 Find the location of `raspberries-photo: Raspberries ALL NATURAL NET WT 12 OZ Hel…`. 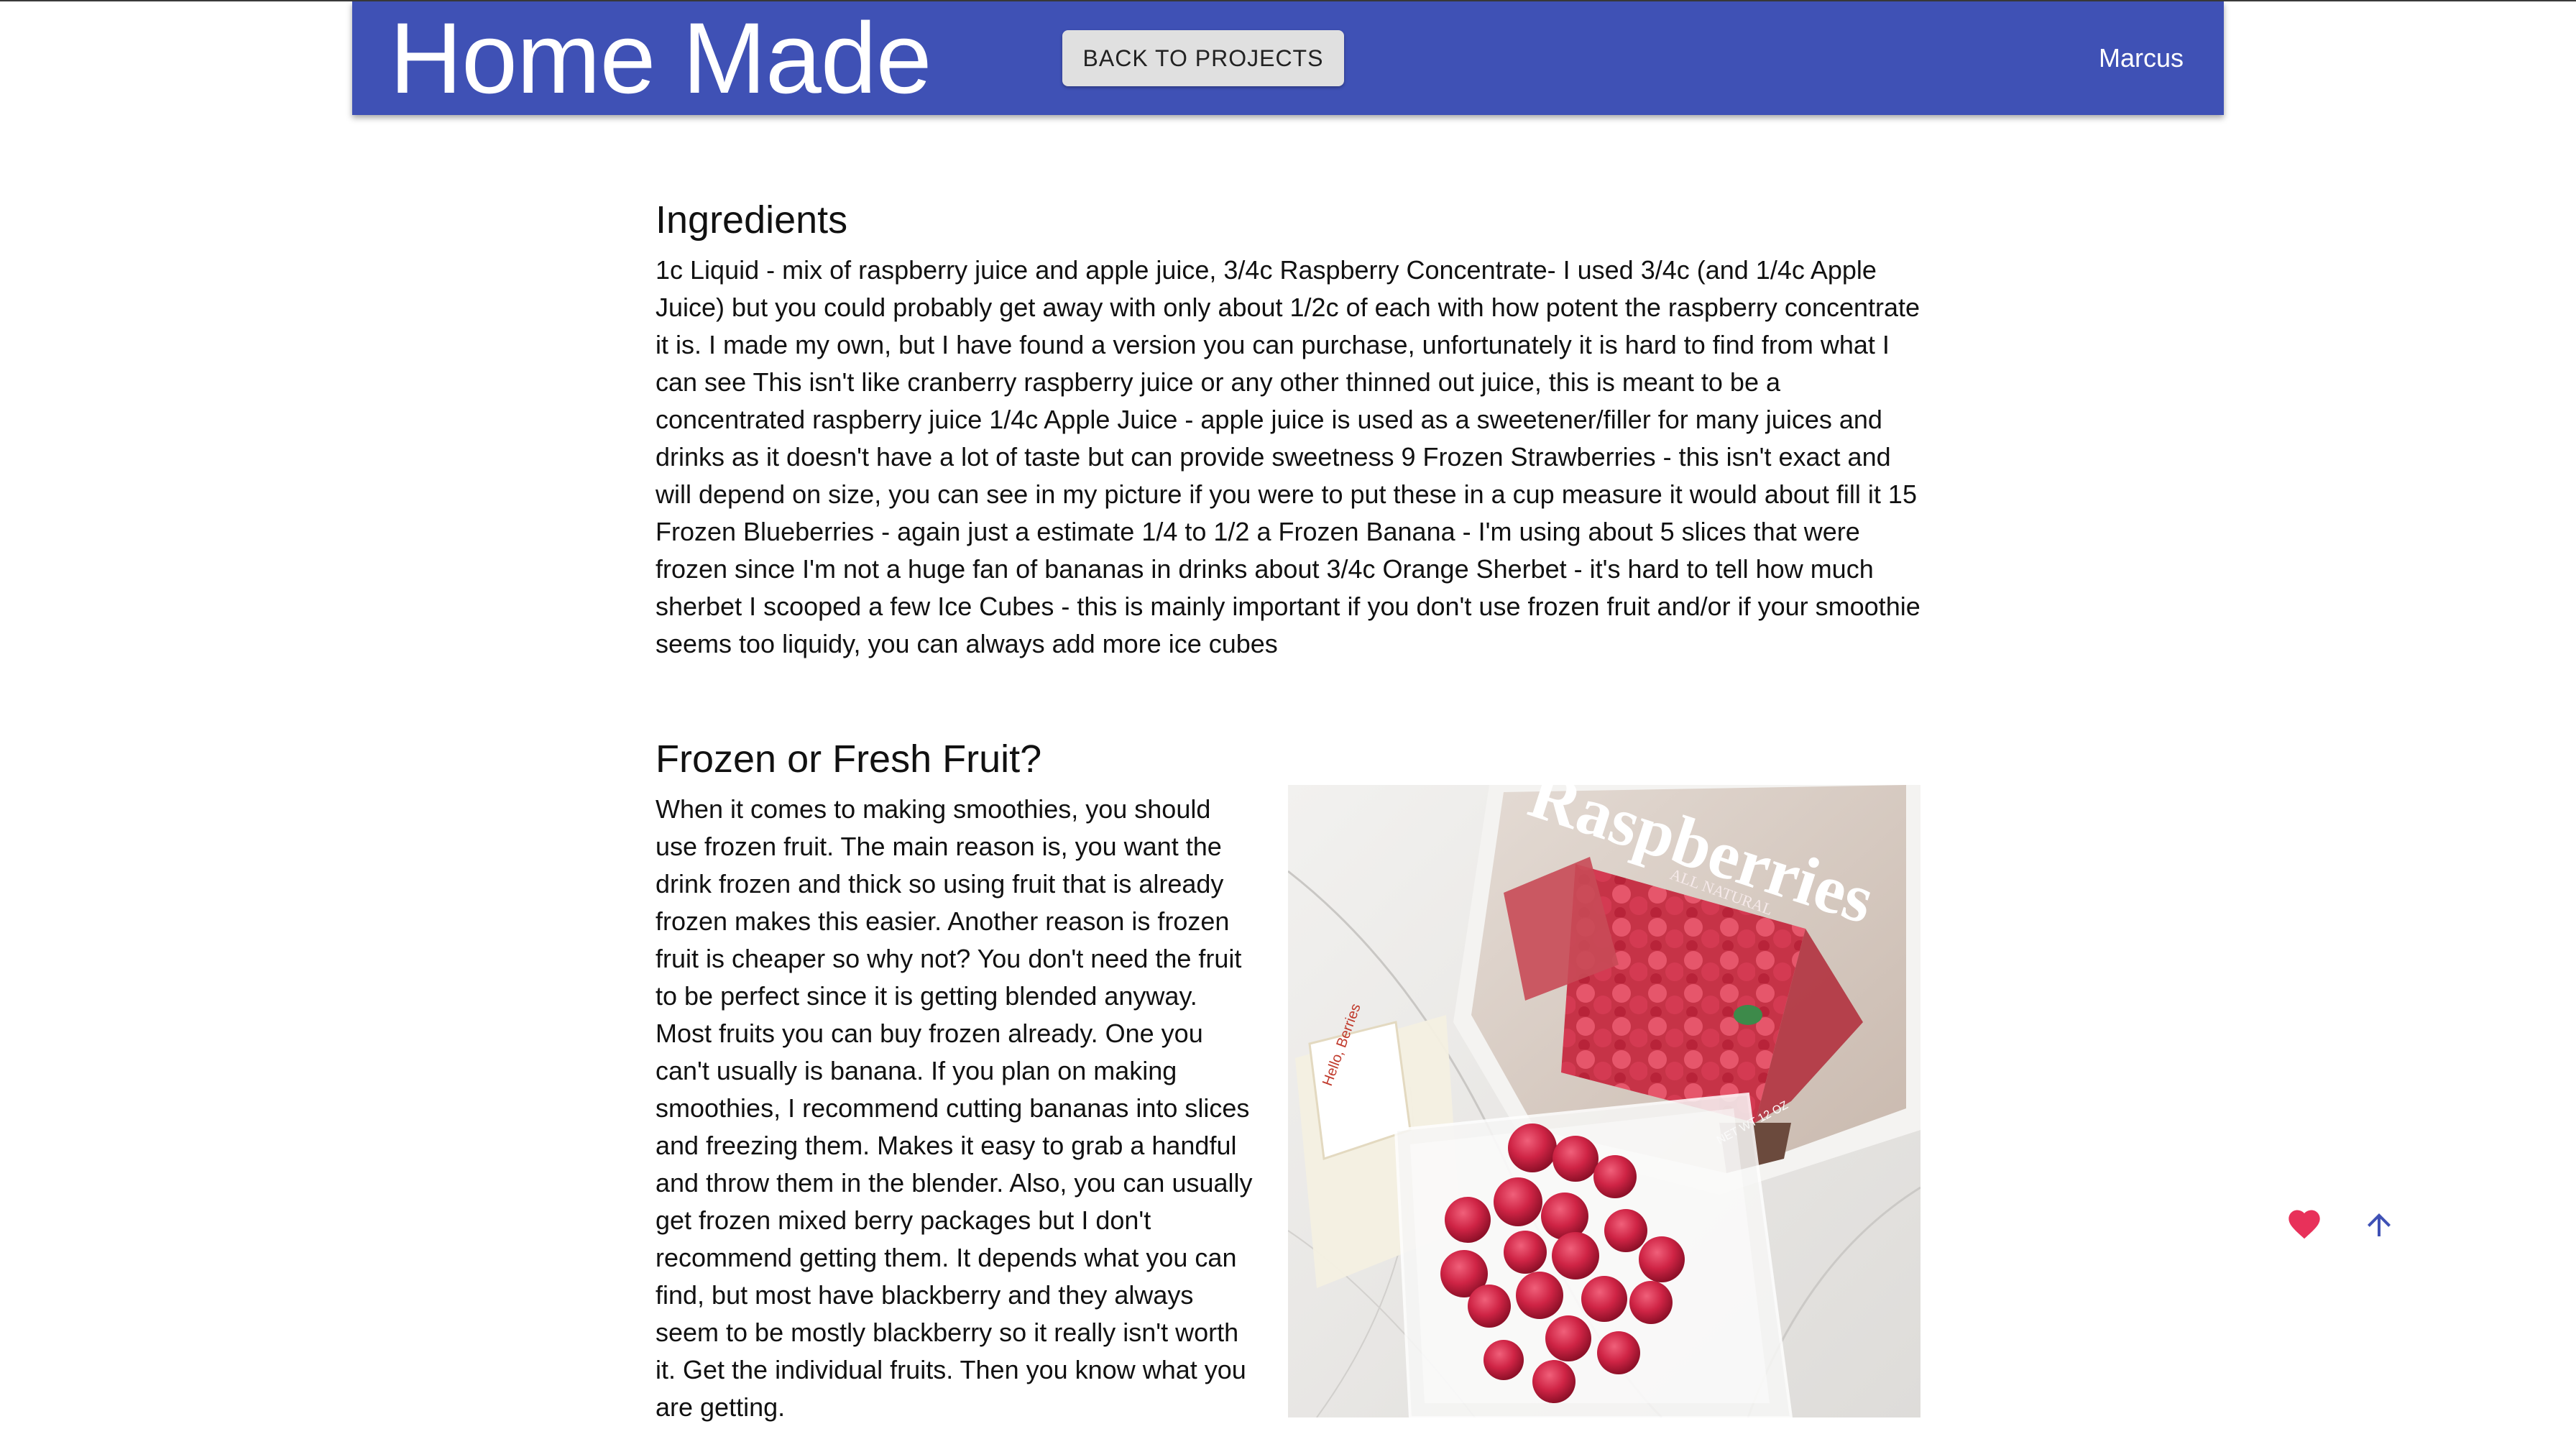

raspberries-photo: Raspberries ALL NATURAL NET WT 12 OZ Hel… is located at coordinates (1604, 1101).